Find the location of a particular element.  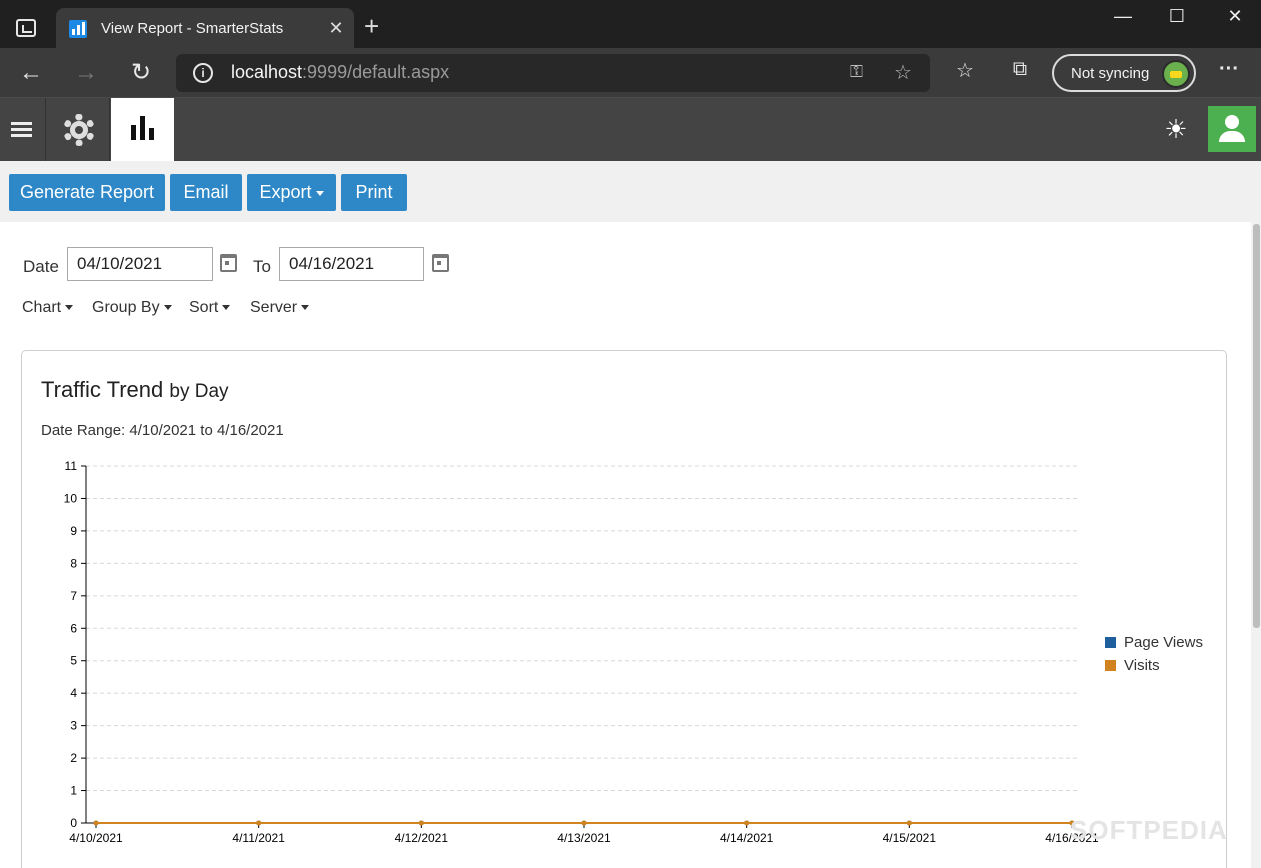

legend-item-visits: Visits is located at coordinates (1132, 665).